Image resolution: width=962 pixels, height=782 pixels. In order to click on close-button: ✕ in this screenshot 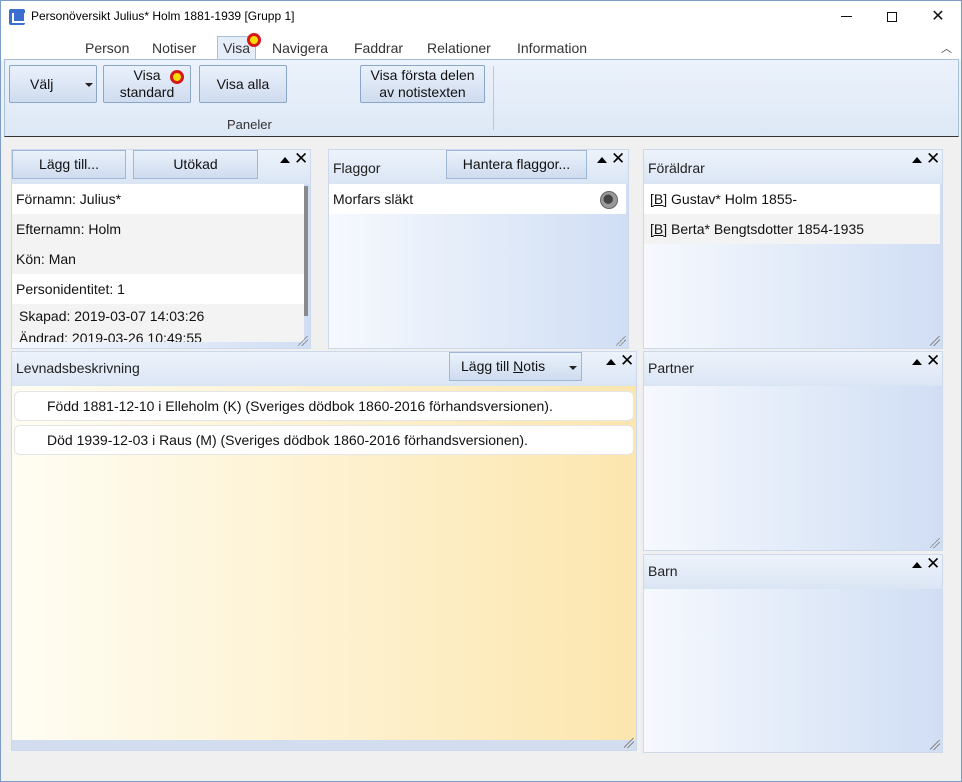, I will do `click(938, 16)`.